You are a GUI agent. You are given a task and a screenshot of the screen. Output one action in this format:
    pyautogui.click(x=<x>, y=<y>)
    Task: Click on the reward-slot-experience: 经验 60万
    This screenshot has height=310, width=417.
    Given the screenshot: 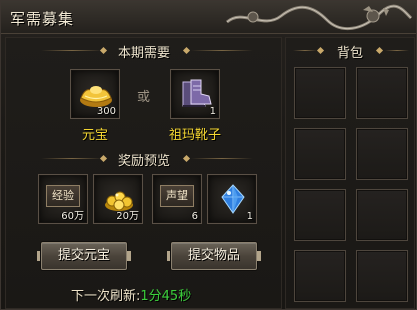 What is the action you would take?
    pyautogui.click(x=63, y=199)
    